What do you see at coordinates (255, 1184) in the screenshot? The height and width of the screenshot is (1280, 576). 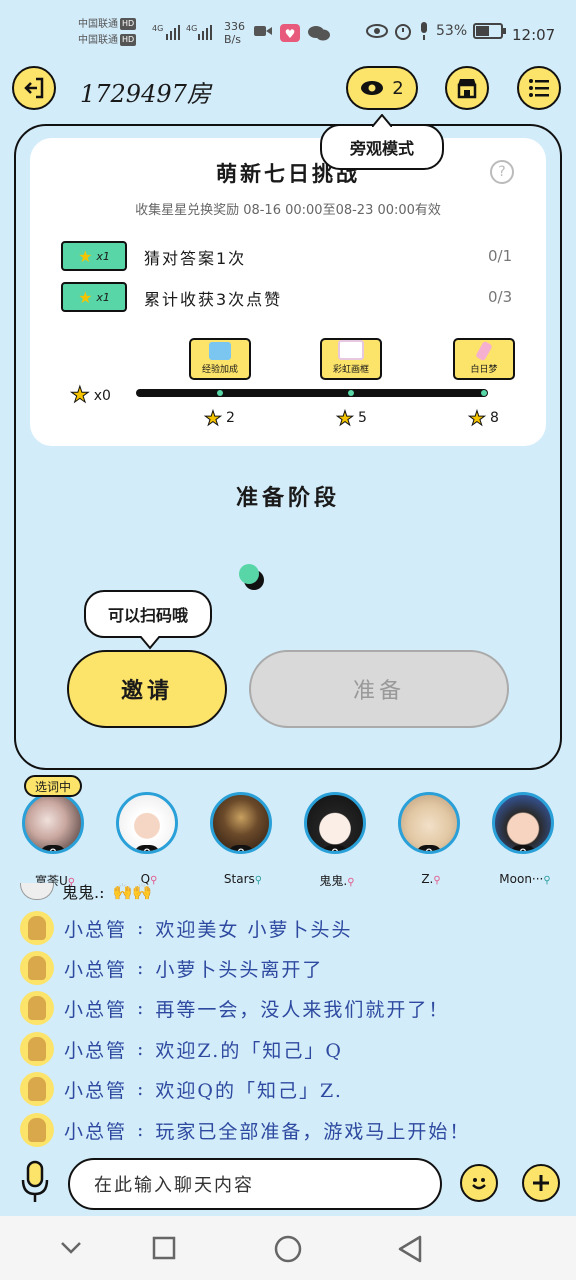 I see `chat-input: 在此输入聊天内容` at bounding box center [255, 1184].